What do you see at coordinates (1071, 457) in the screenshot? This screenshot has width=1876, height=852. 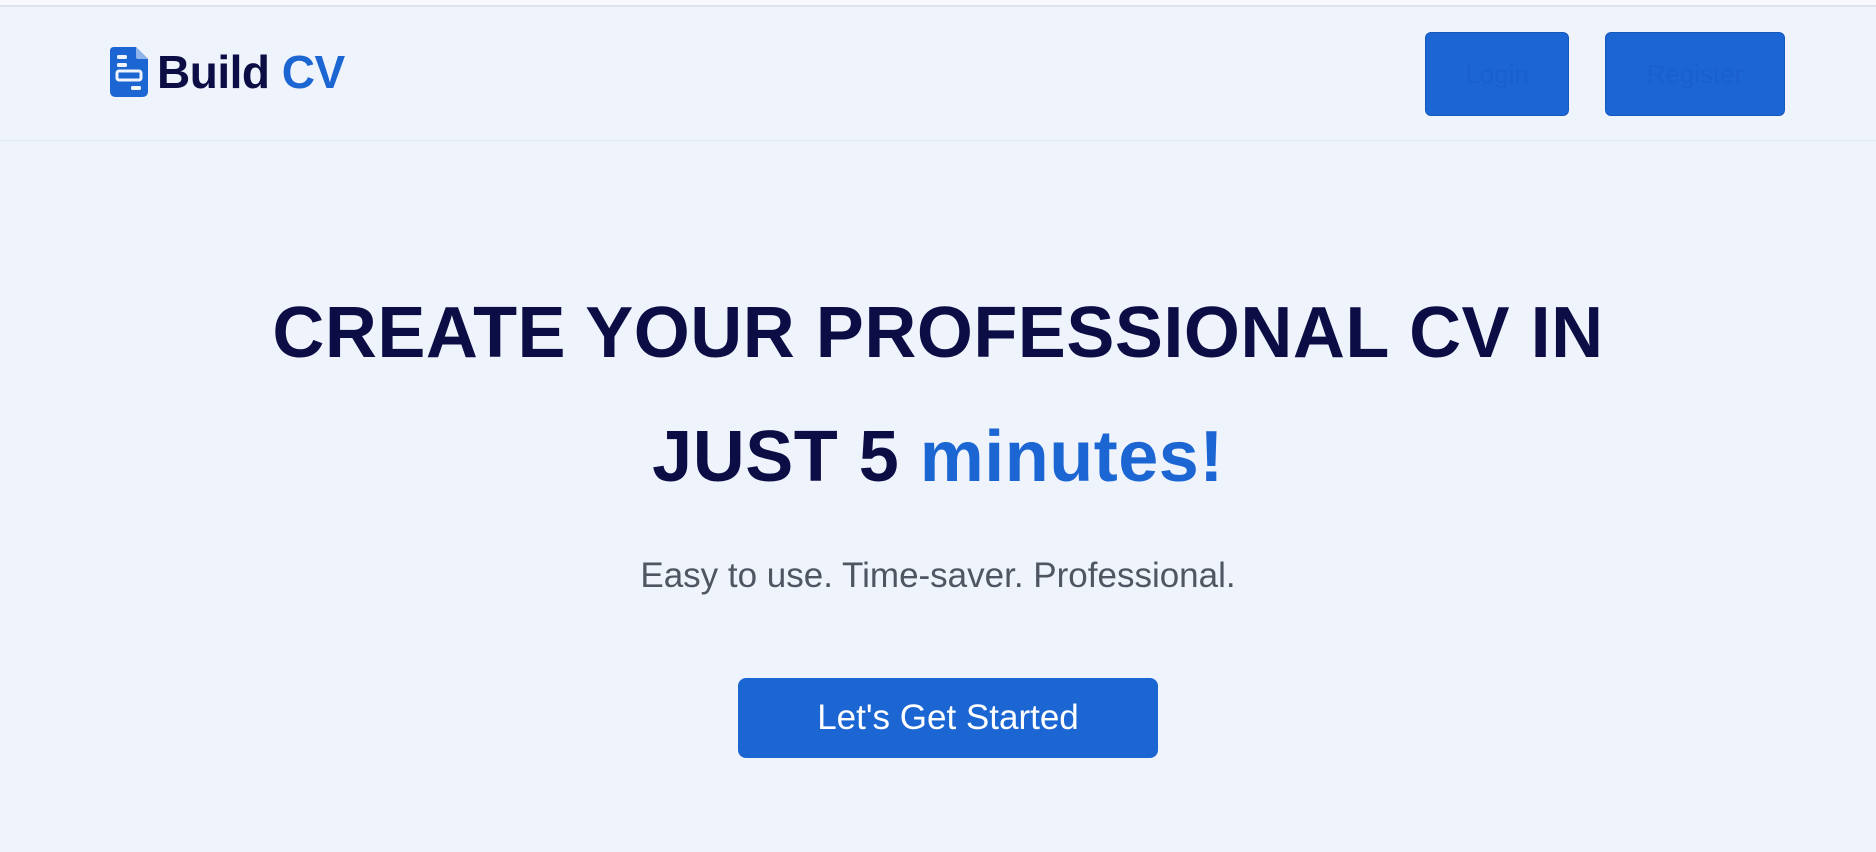 I see `hero-heading-highlight: minutes!` at bounding box center [1071, 457].